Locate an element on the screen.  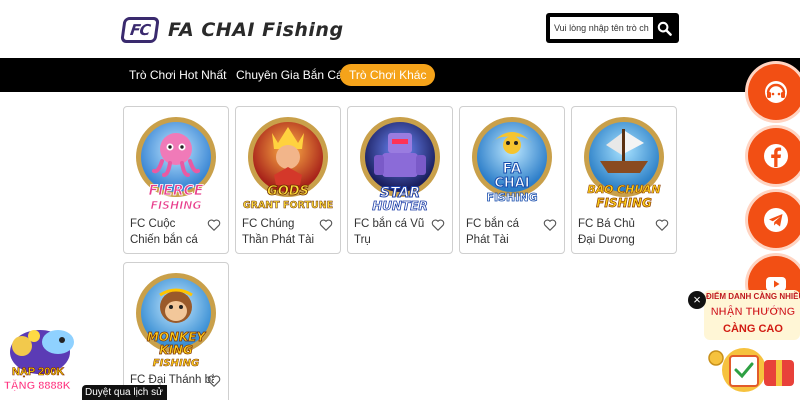
tab-other-games: Trò Chơi Khác is located at coordinates (388, 75).